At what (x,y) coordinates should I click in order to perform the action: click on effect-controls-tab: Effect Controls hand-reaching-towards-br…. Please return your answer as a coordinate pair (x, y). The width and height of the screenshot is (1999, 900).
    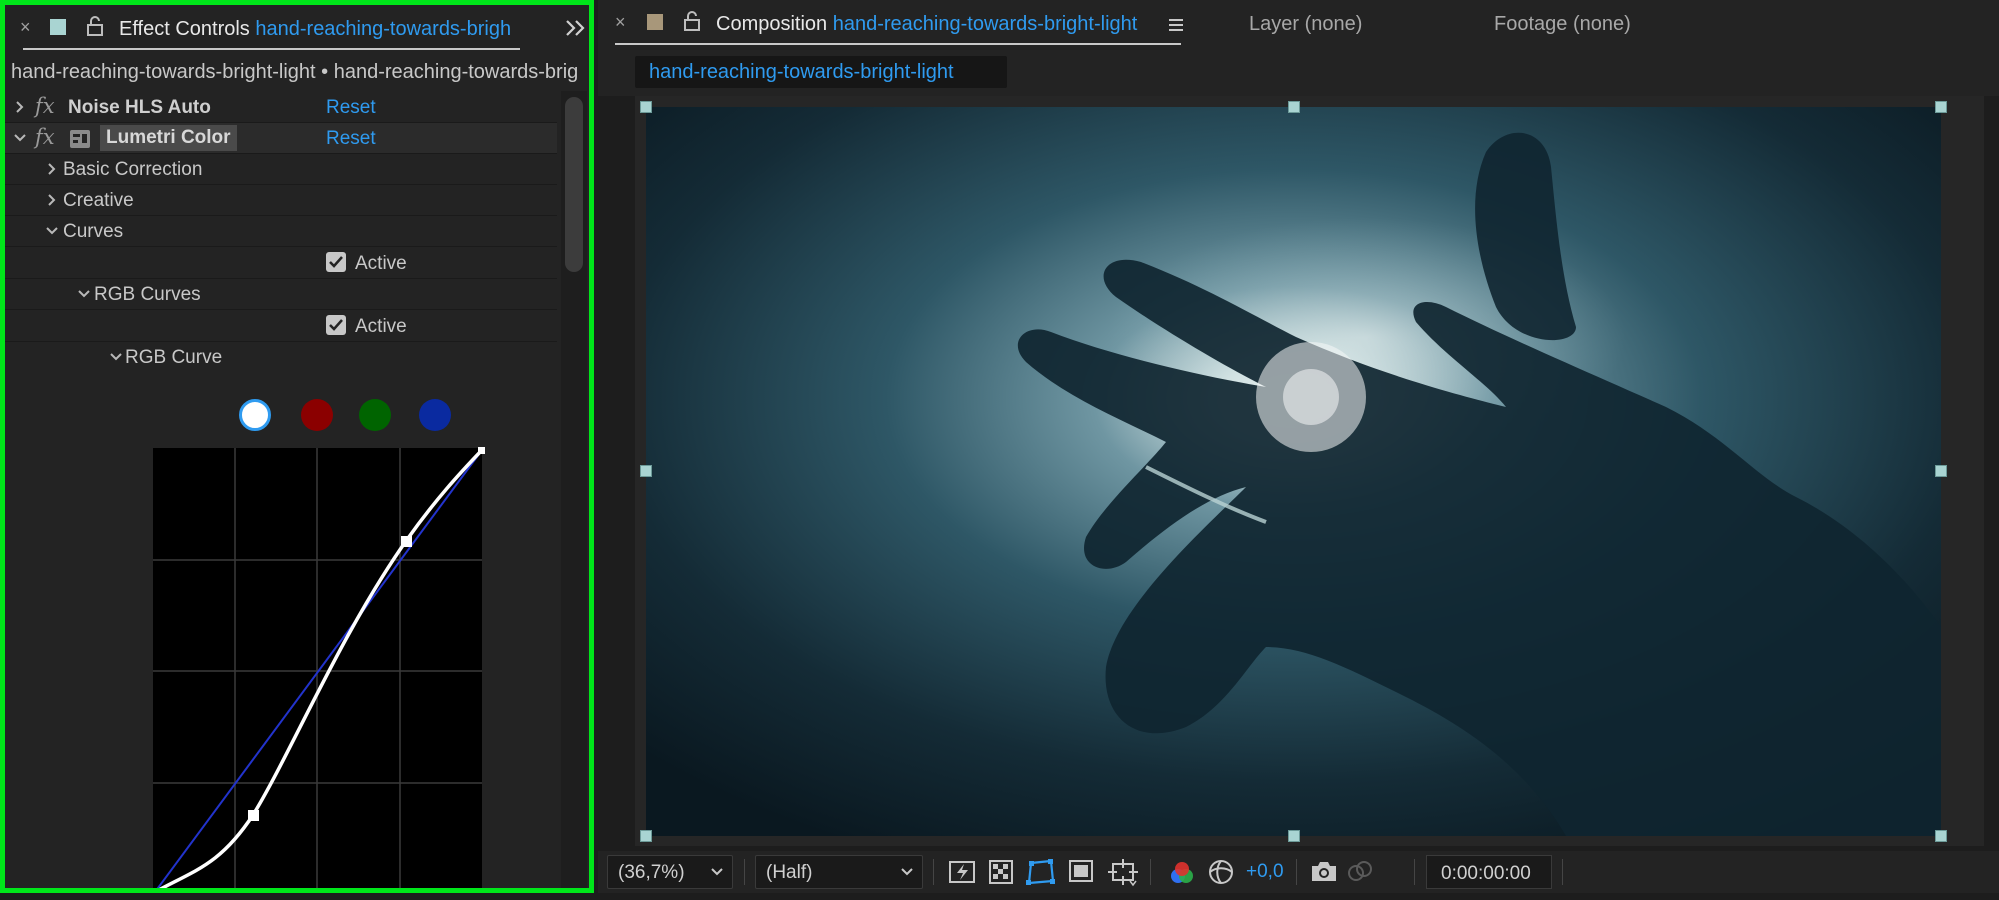
    Looking at the image, I should click on (315, 29).